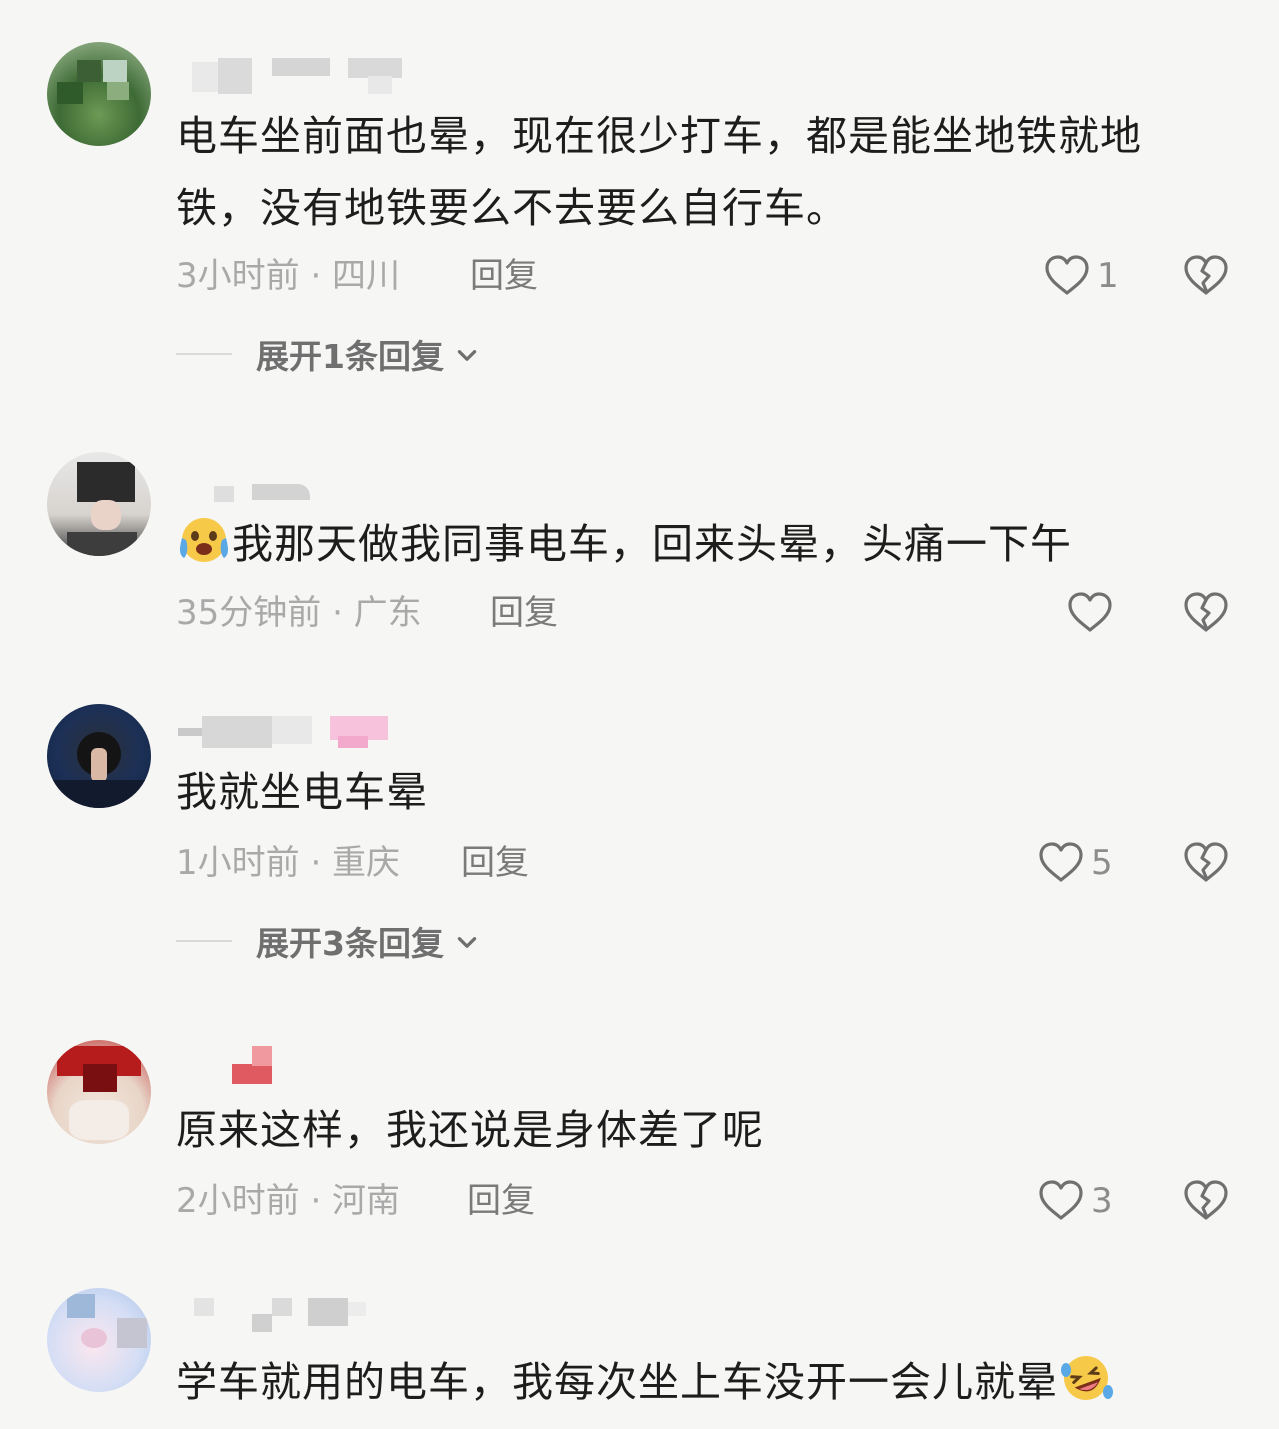 The image size is (1279, 1429). I want to click on comment-text: 学车就用的电车，我每次坐上车没开一会儿就晕, so click(676, 1382).